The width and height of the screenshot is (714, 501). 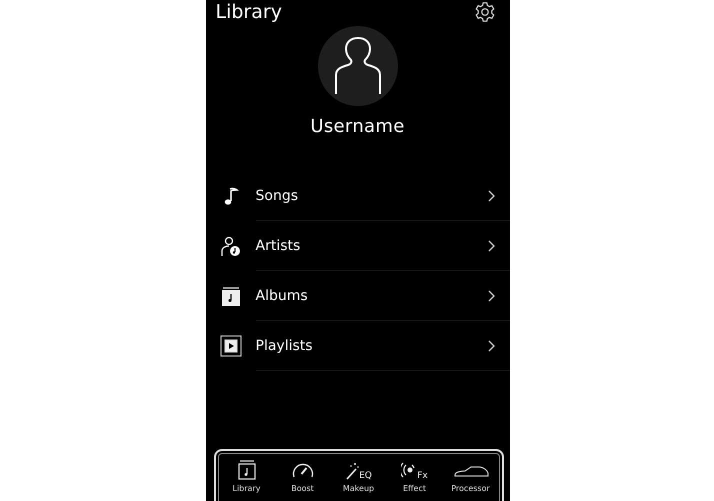 I want to click on tab: Fx Effect, so click(x=414, y=479).